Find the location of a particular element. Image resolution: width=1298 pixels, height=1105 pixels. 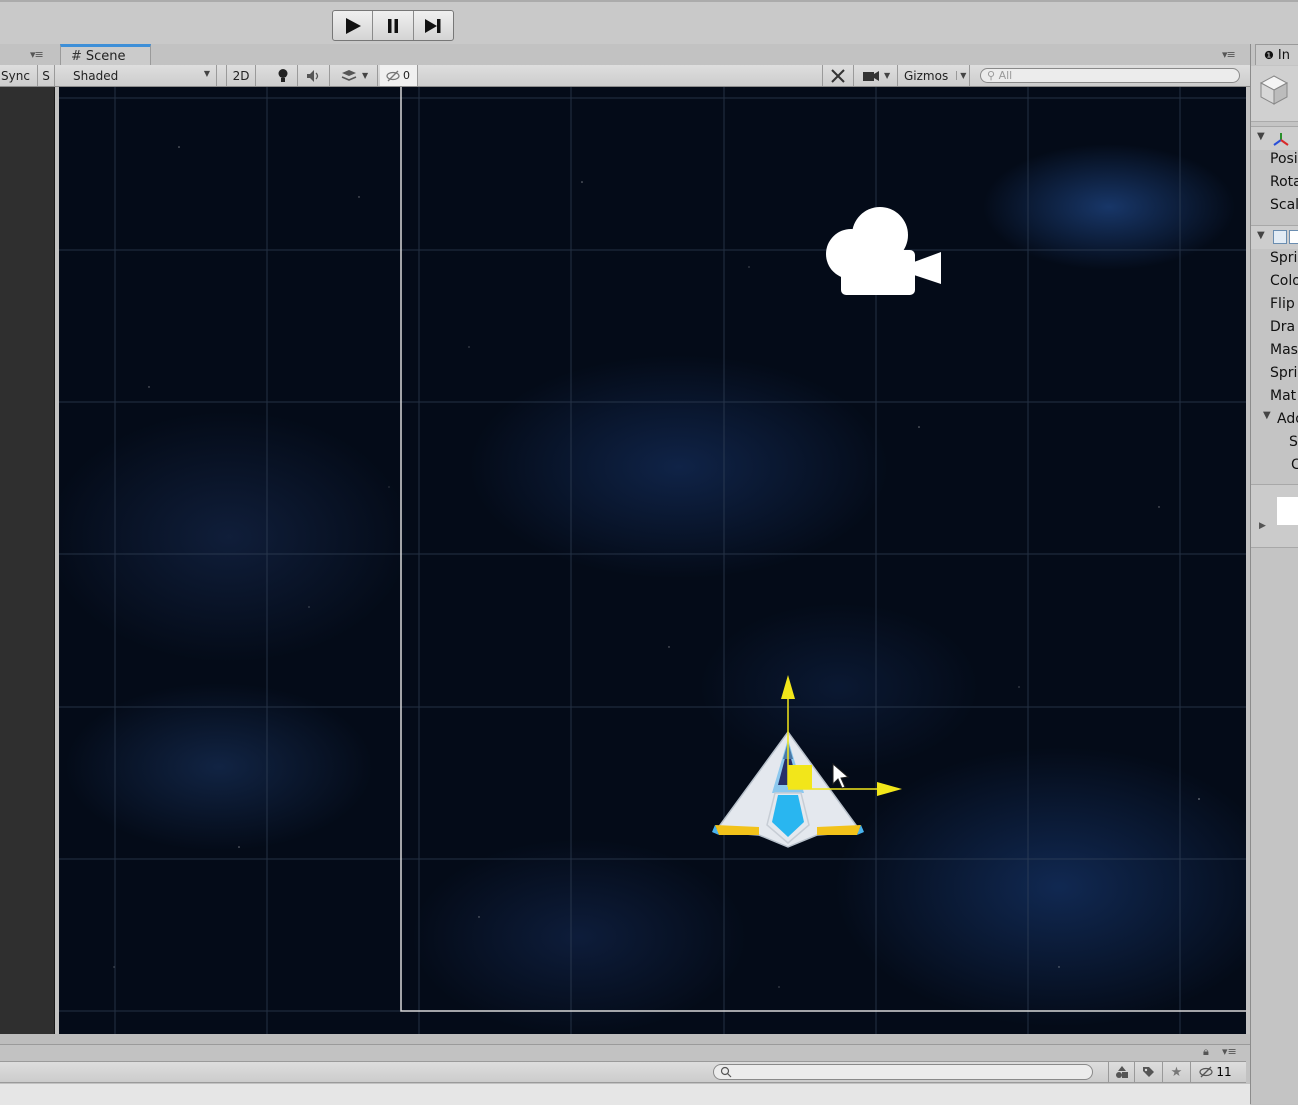

search-icon: ⚲ is located at coordinates (991, 75).